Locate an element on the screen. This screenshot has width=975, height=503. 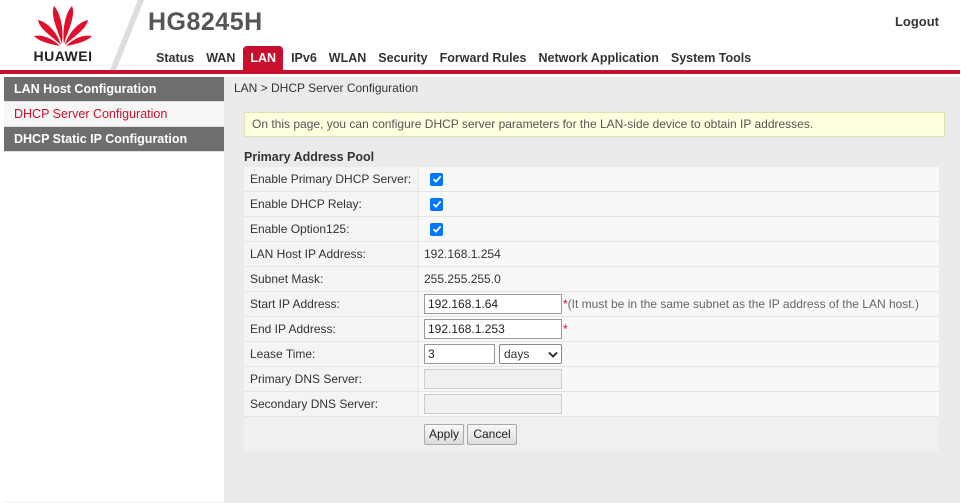
form-row: Enable Primary DHCP Server: is located at coordinates (591, 179).